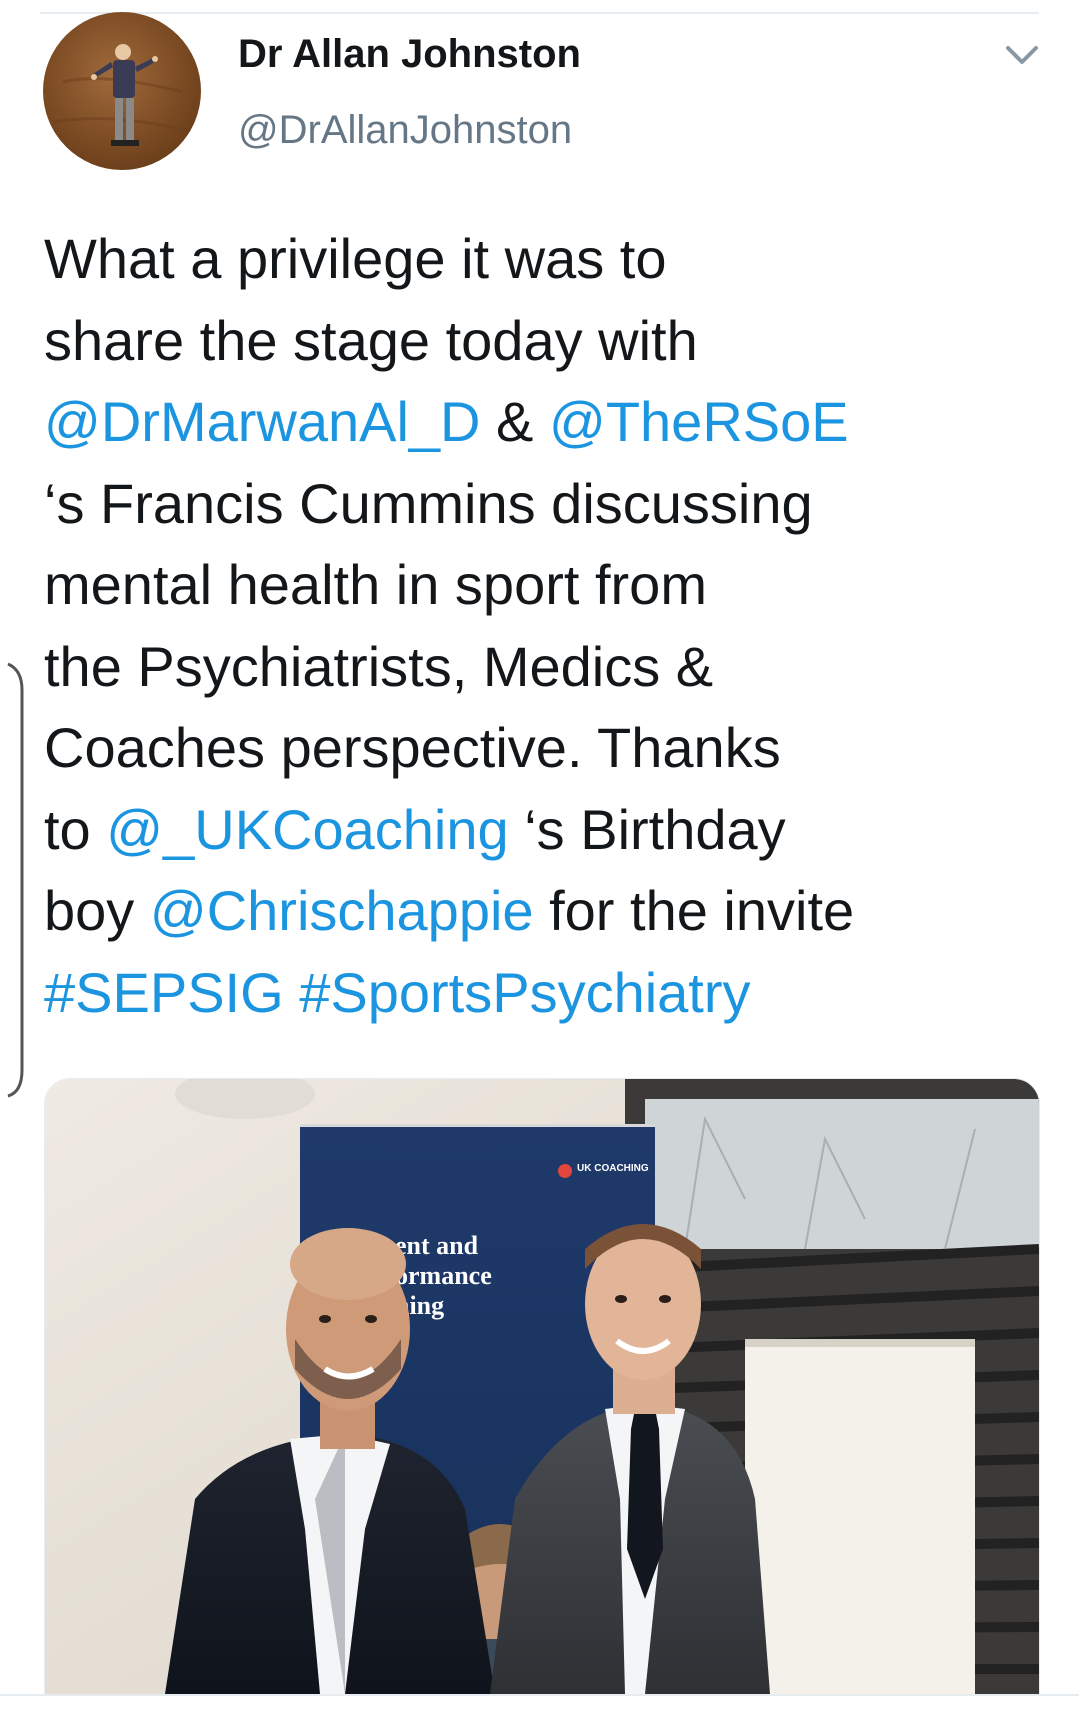  I want to click on banner-text-line-1: ent and, so click(437, 1245).